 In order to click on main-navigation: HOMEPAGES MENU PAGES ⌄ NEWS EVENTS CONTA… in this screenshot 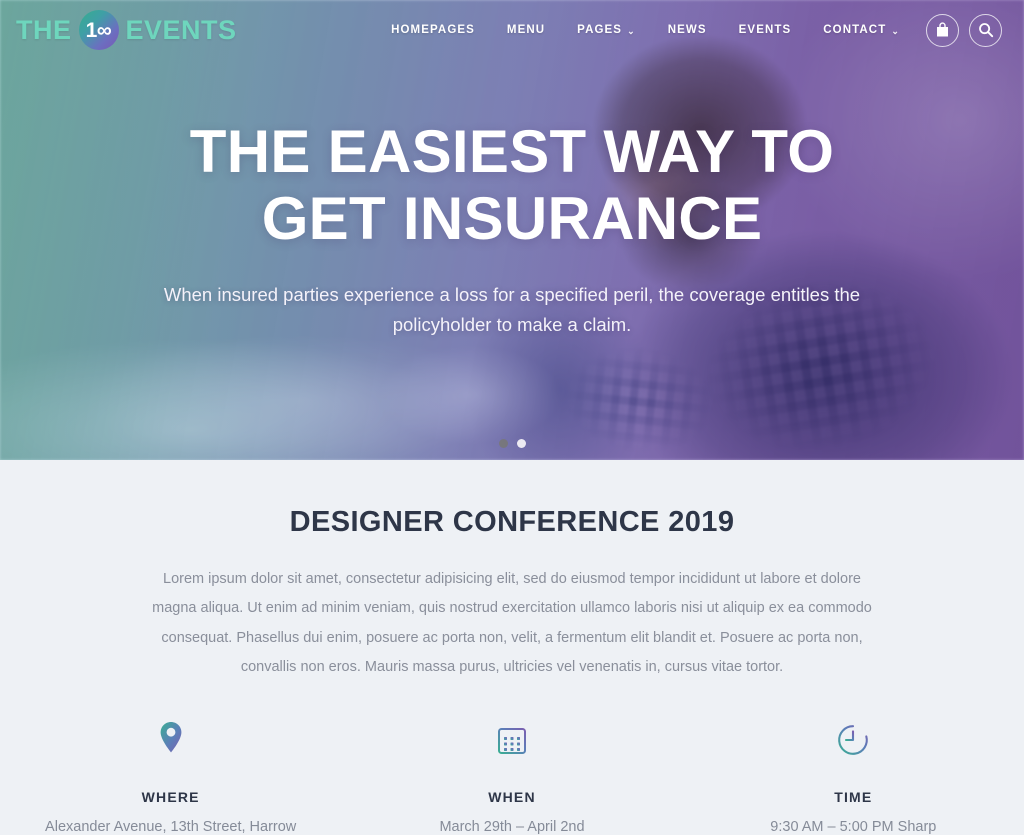, I will do `click(688, 30)`.